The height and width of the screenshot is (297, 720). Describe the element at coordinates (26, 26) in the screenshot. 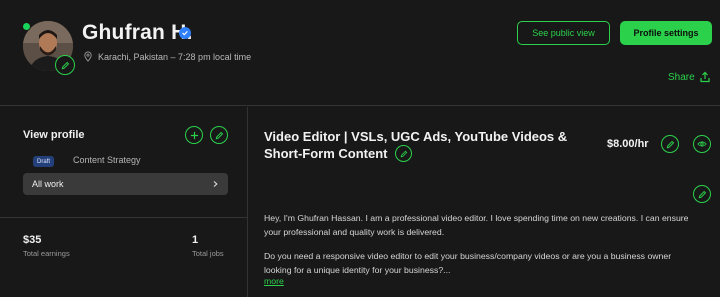

I see `online-status-indicator` at that location.